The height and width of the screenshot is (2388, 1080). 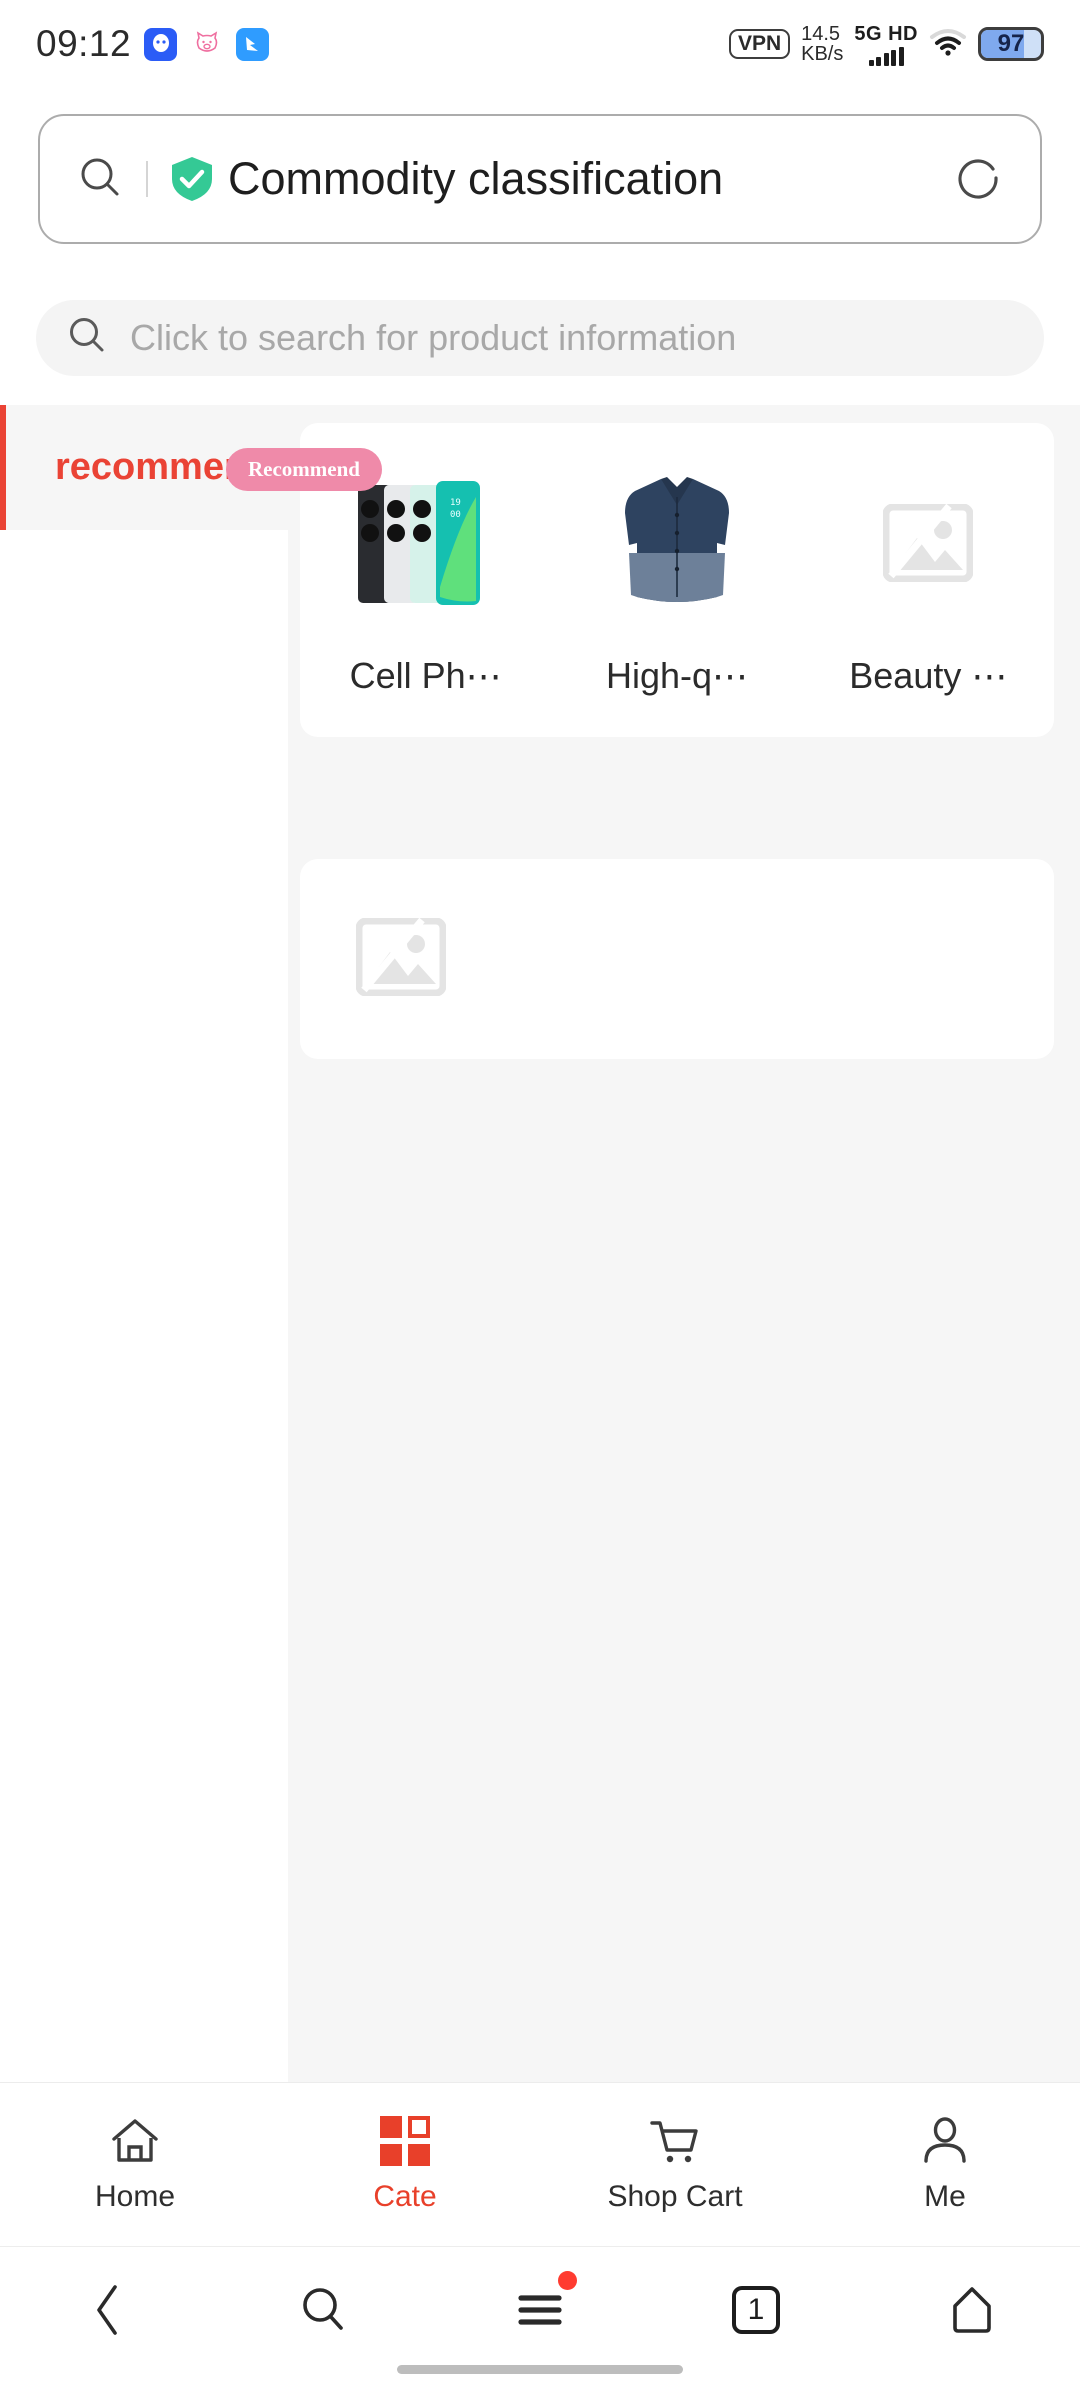 I want to click on hamburger-menu-icon, so click(x=540, y=2309).